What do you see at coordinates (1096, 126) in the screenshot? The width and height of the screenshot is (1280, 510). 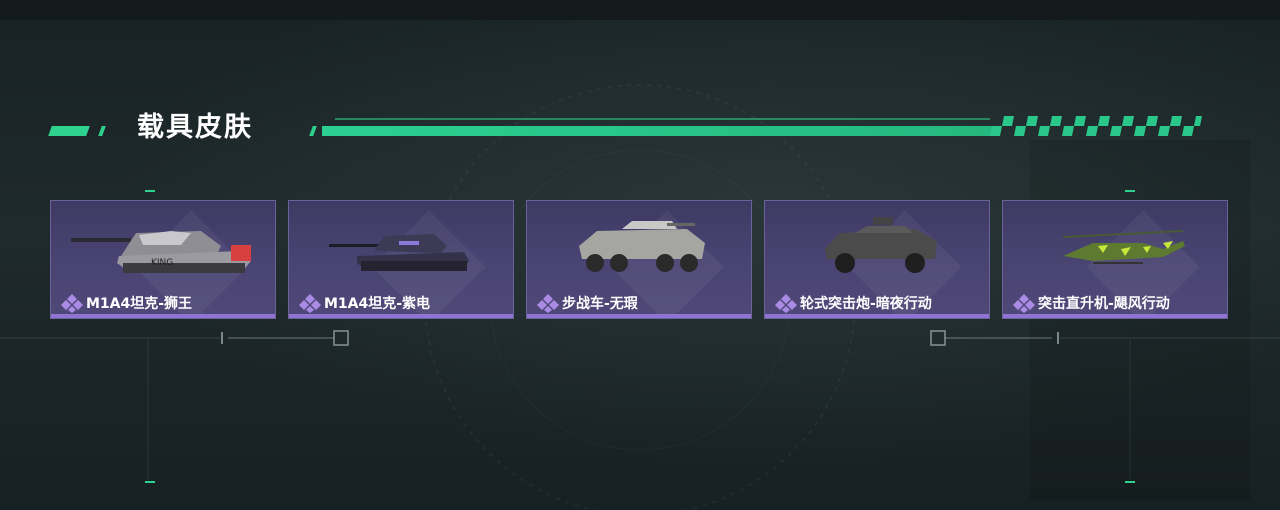 I see `header-checker-pattern` at bounding box center [1096, 126].